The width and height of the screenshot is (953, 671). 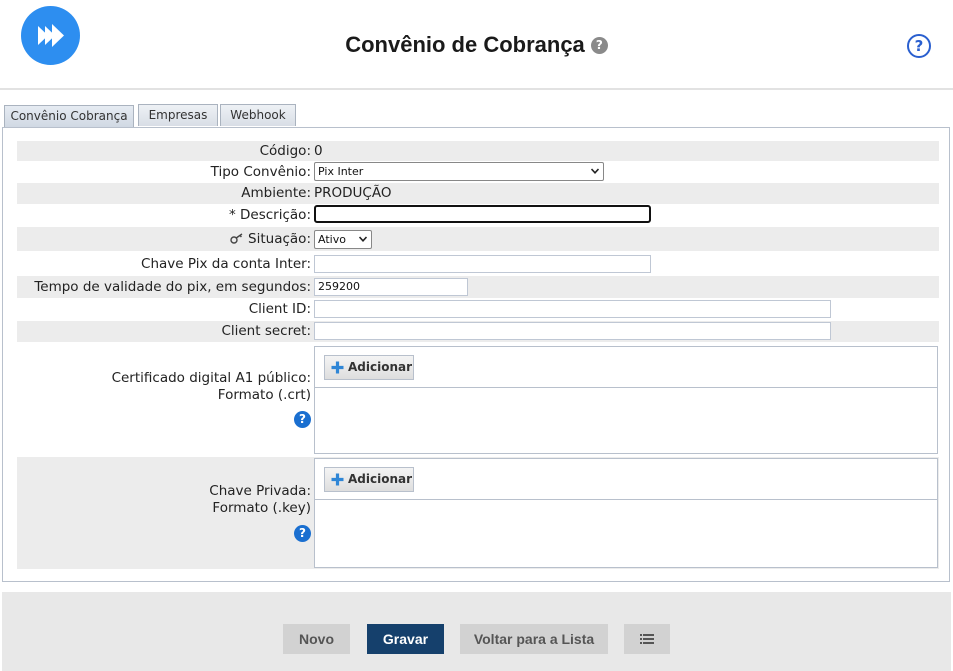 I want to click on tempo-validade-label: Tempo de validade do pix, em segundos:, so click(x=172, y=287).